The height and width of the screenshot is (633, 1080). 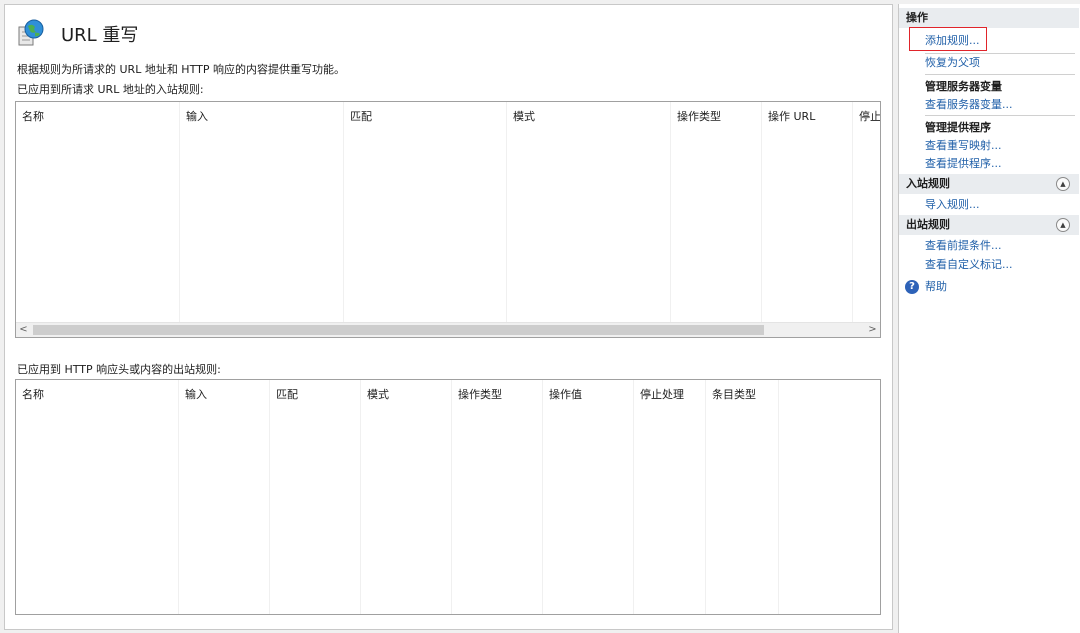 What do you see at coordinates (31, 34) in the screenshot?
I see `url-rewrite-globe-icon` at bounding box center [31, 34].